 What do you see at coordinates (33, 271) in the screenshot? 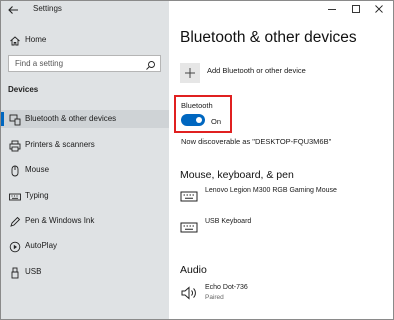
I see `sidebar-item-label: USB` at bounding box center [33, 271].